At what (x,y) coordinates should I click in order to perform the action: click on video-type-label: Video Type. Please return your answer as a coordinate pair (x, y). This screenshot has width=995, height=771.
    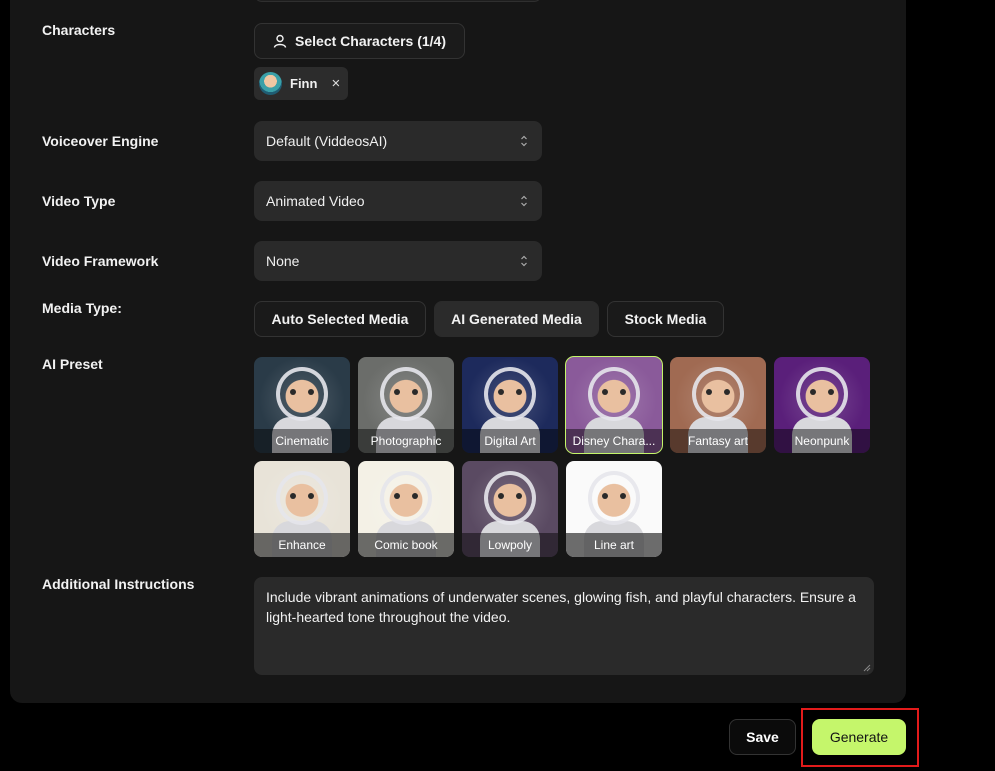
    Looking at the image, I should click on (79, 201).